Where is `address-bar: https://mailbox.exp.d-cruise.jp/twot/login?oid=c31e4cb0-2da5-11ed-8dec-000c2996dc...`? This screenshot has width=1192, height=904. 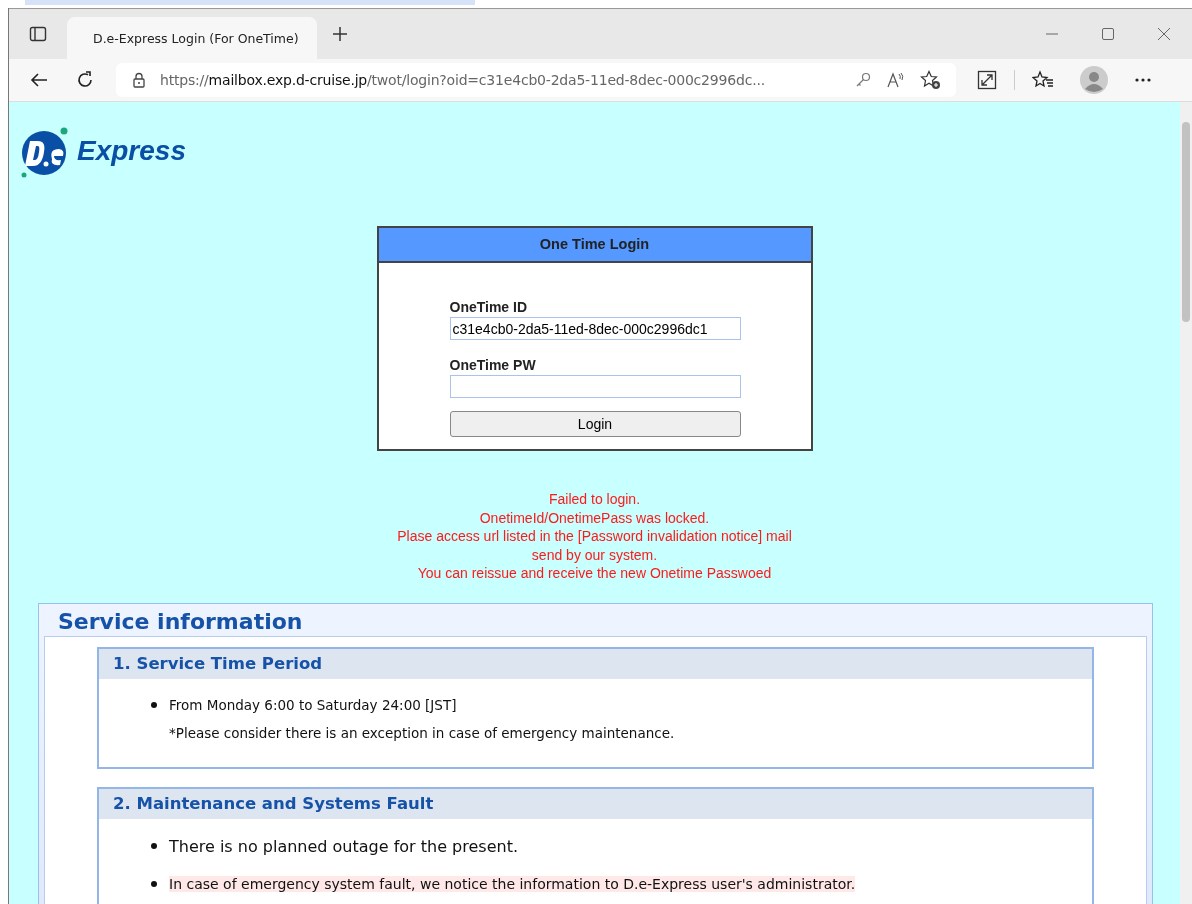
address-bar: https://mailbox.exp.d-cruise.jp/twot/login?oid=c31e4cb0-2da5-11ed-8dec-000c2996dc... is located at coordinates (536, 80).